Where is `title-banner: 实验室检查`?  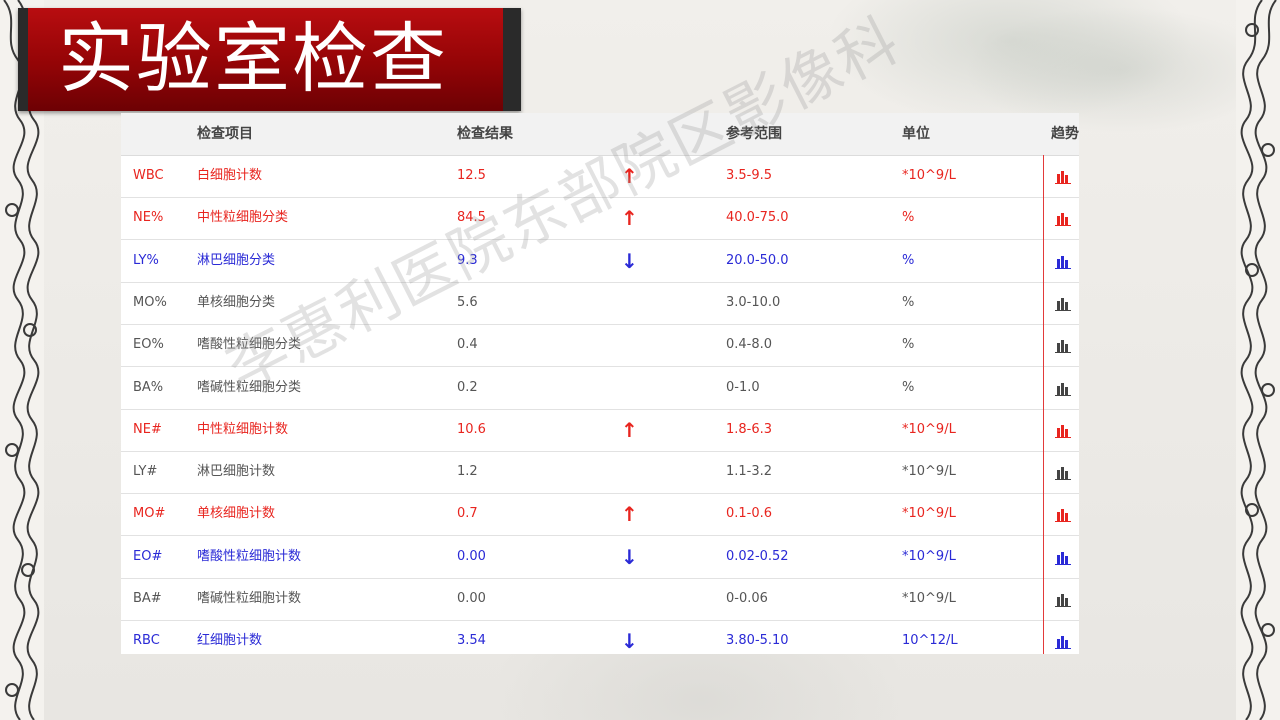 title-banner: 实验室检查 is located at coordinates (269, 59).